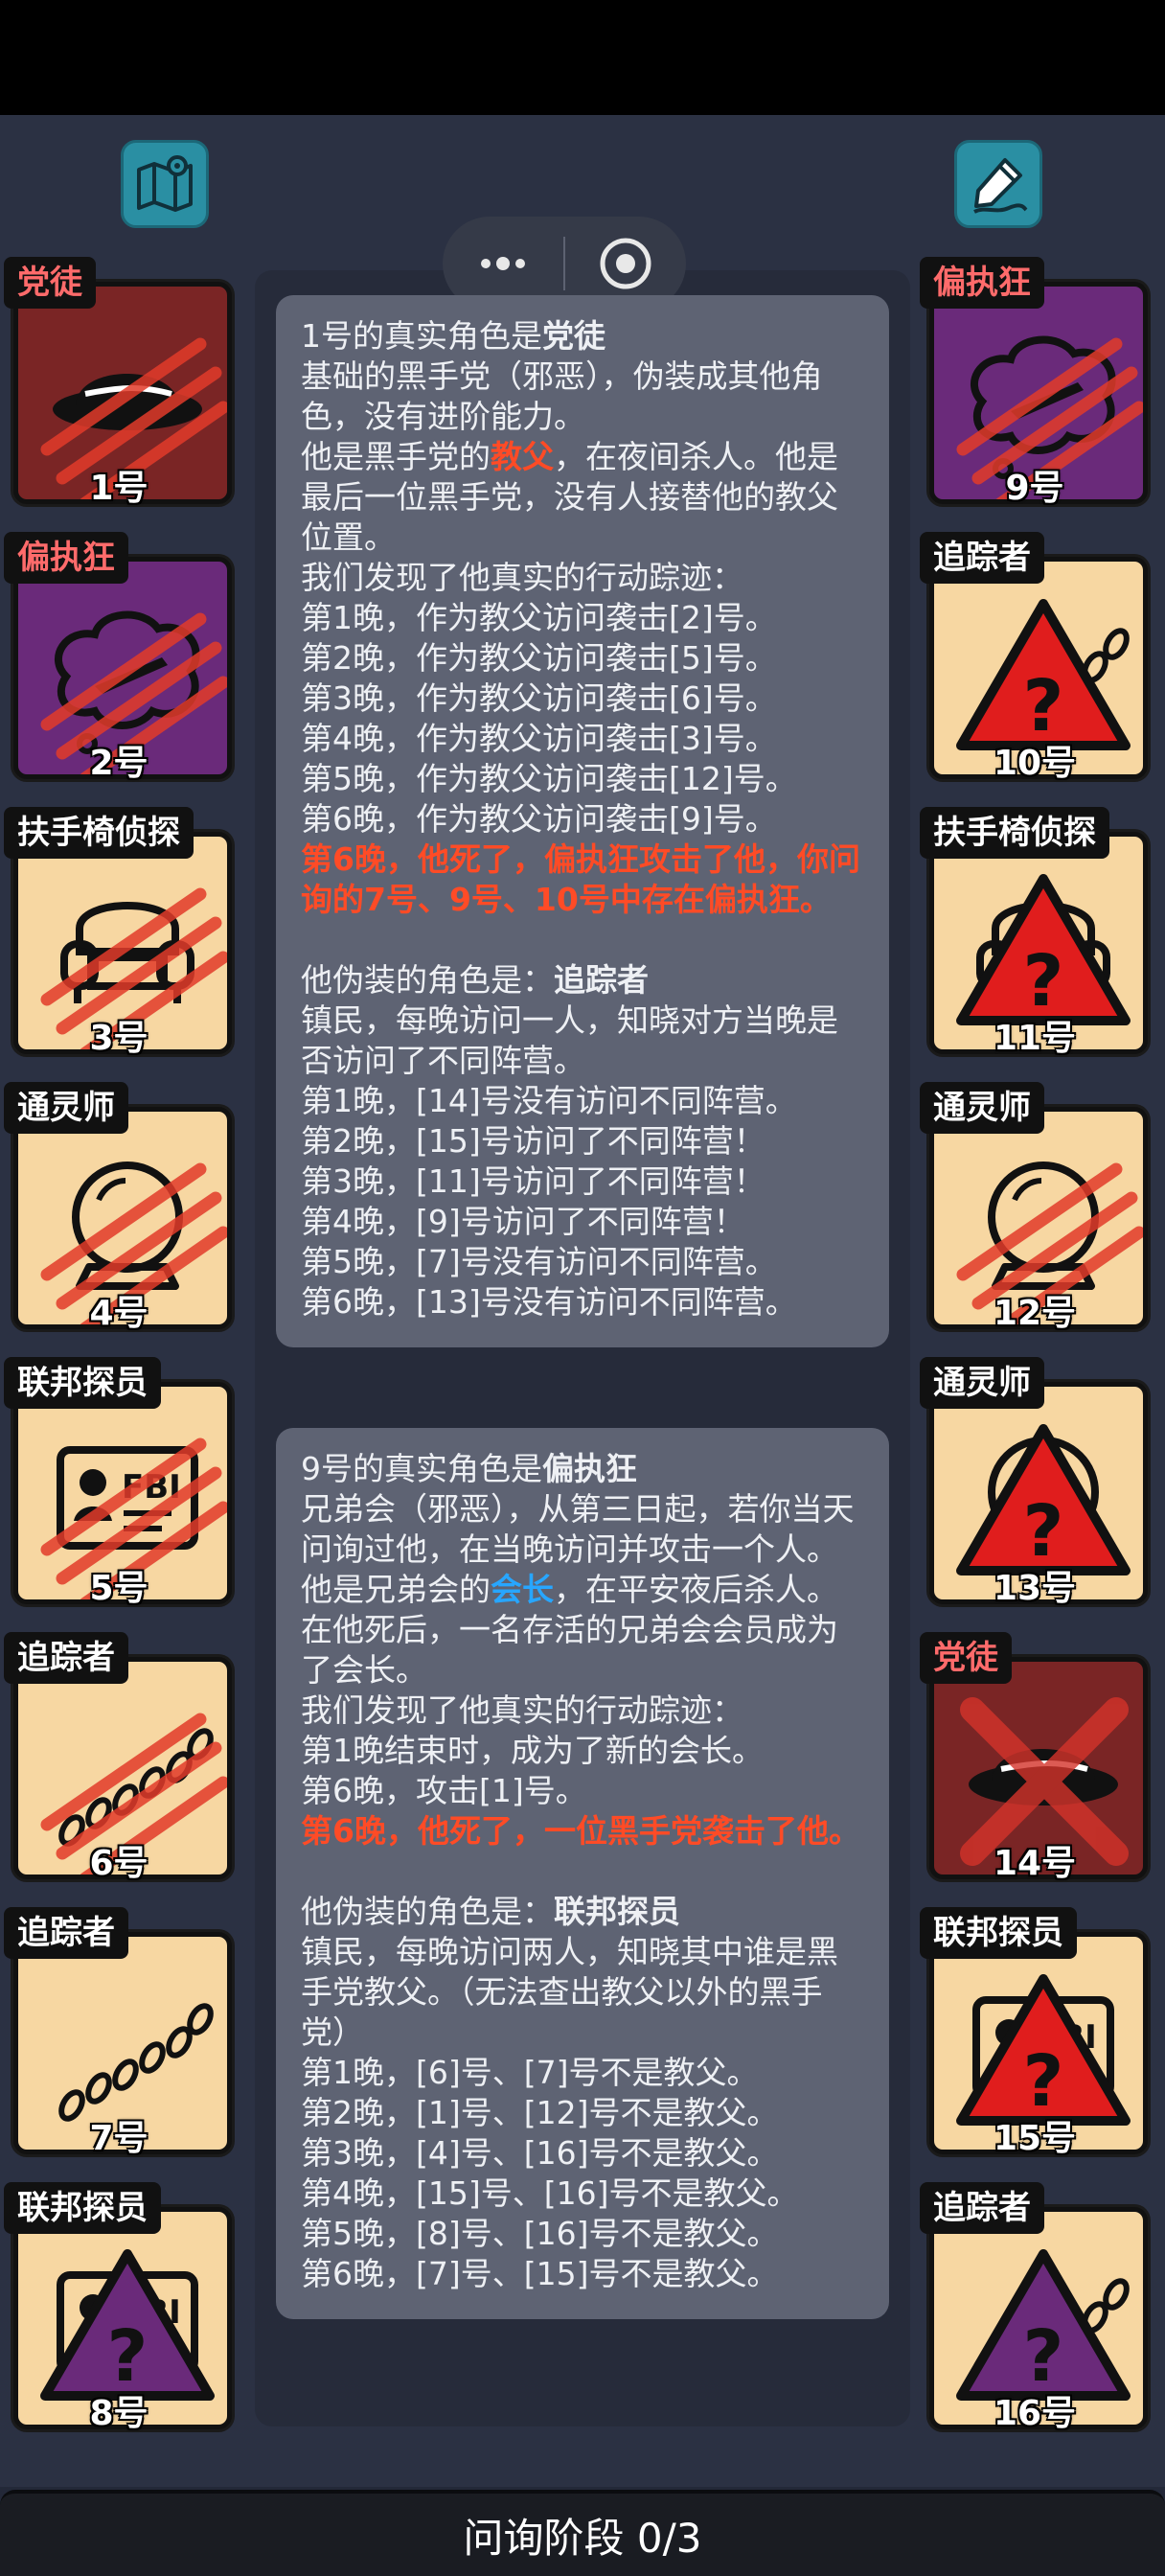 Image resolution: width=1165 pixels, height=2576 pixels. Describe the element at coordinates (1035, 1210) in the screenshot. I see `player-card: 通灵师 12号` at that location.